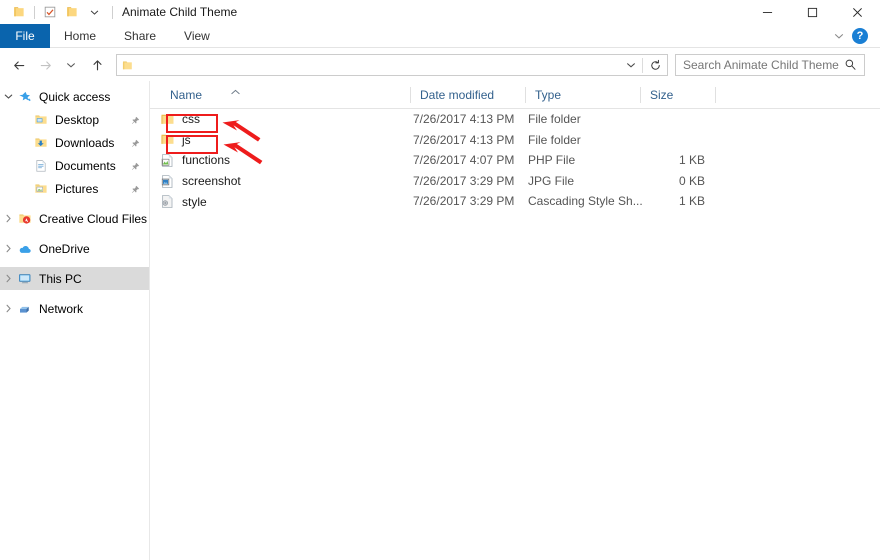  Describe the element at coordinates (74, 96) in the screenshot. I see `sidebar-item-quick-access: Quick access` at that location.